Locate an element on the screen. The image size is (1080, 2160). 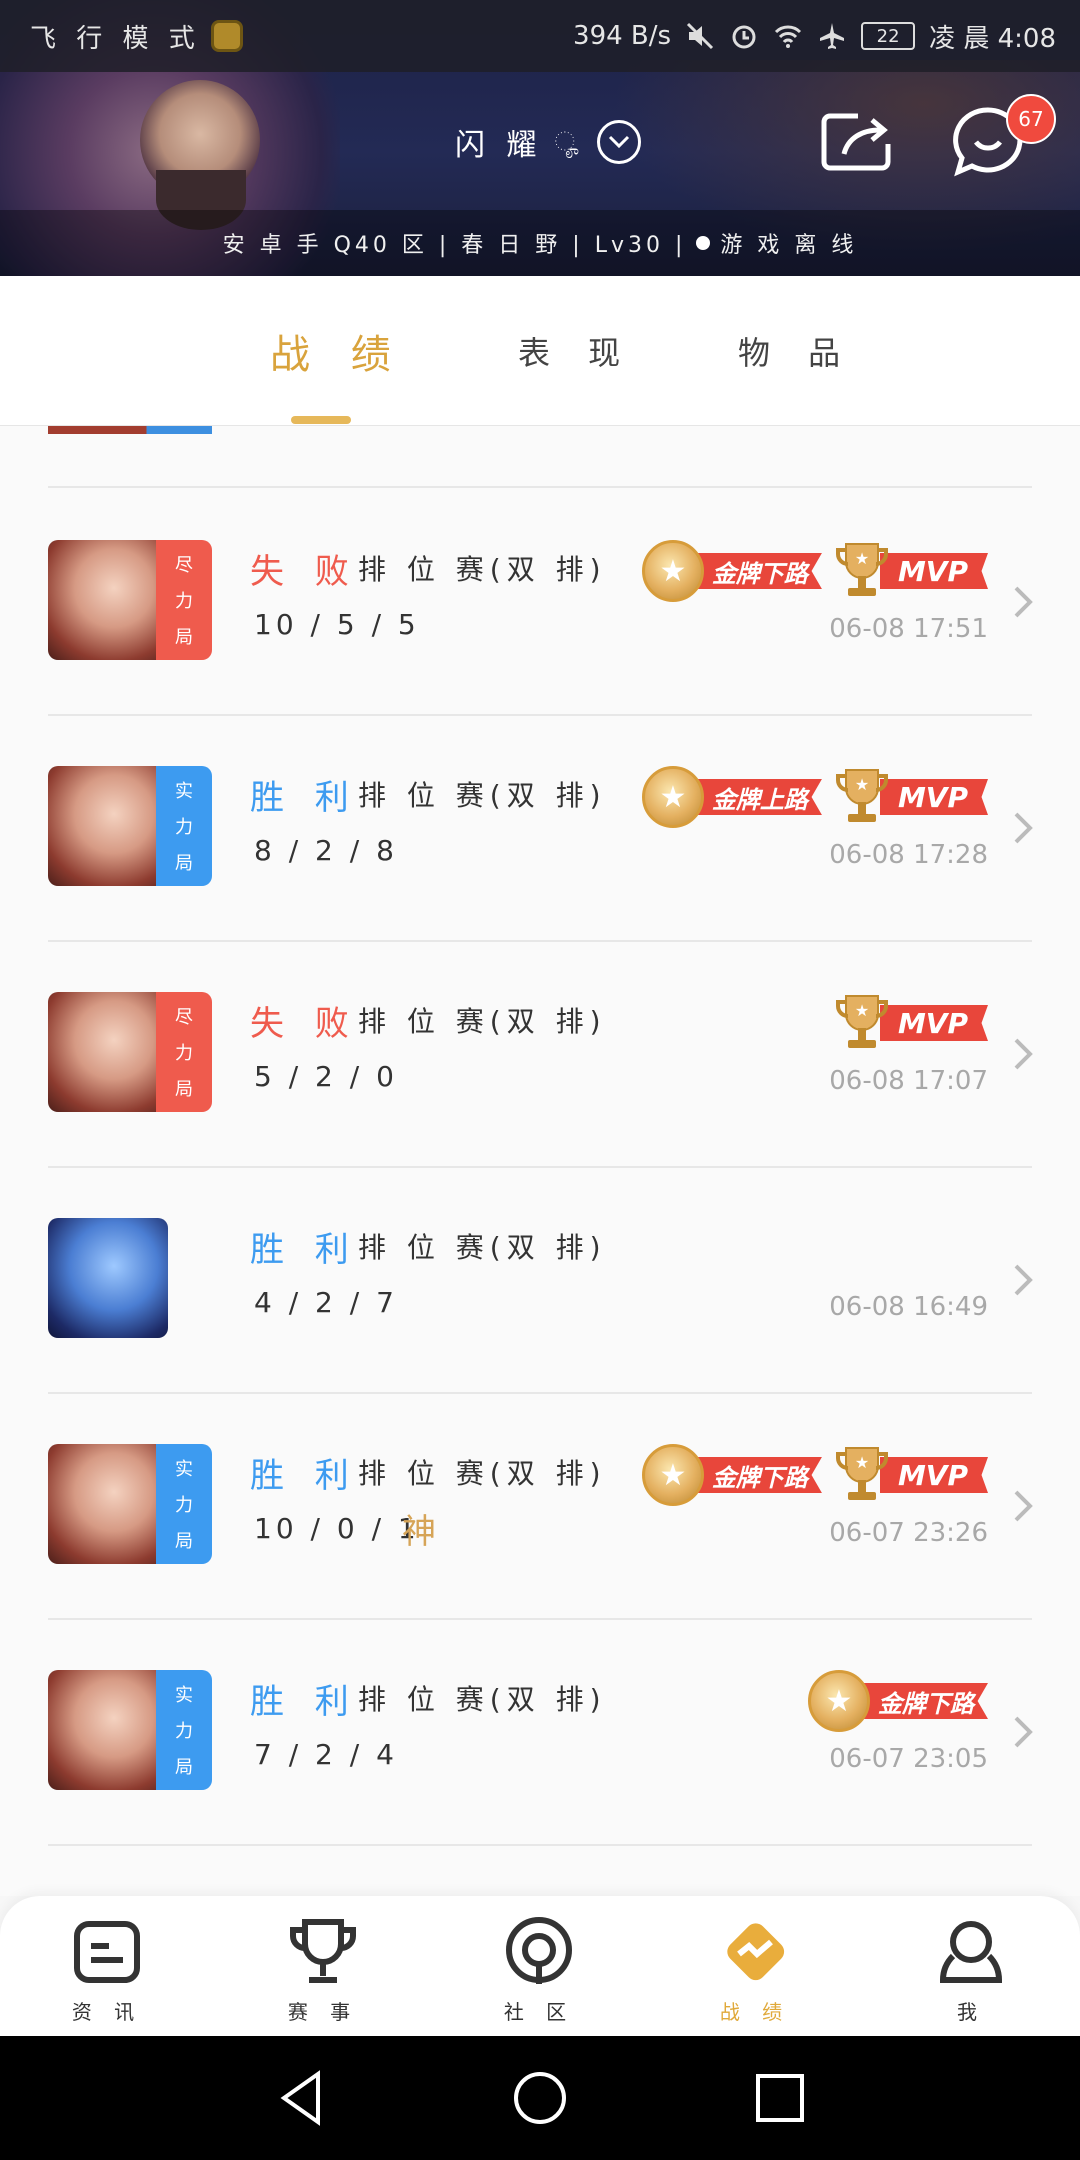
offline-dot-icon is located at coordinates (703, 243).